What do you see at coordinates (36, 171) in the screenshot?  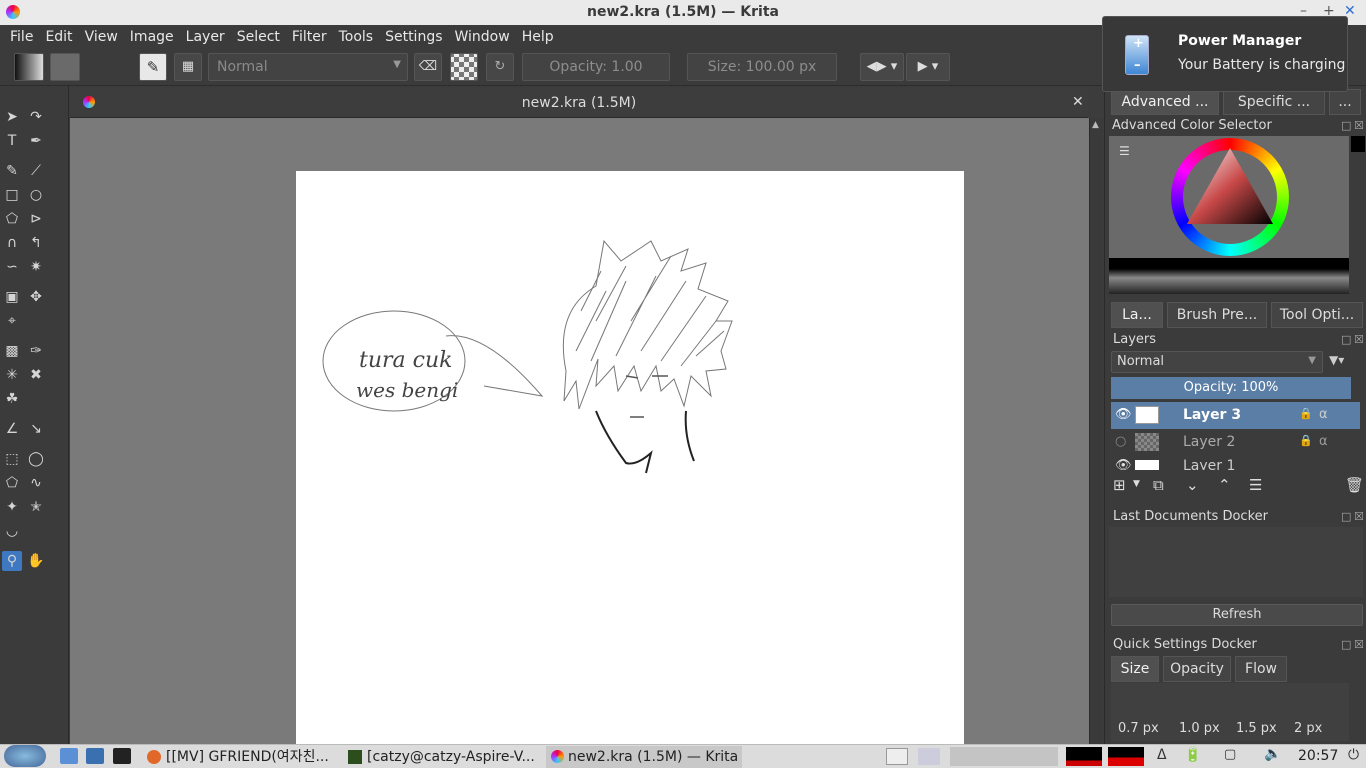 I see `line-tool-icon: ⟋` at bounding box center [36, 171].